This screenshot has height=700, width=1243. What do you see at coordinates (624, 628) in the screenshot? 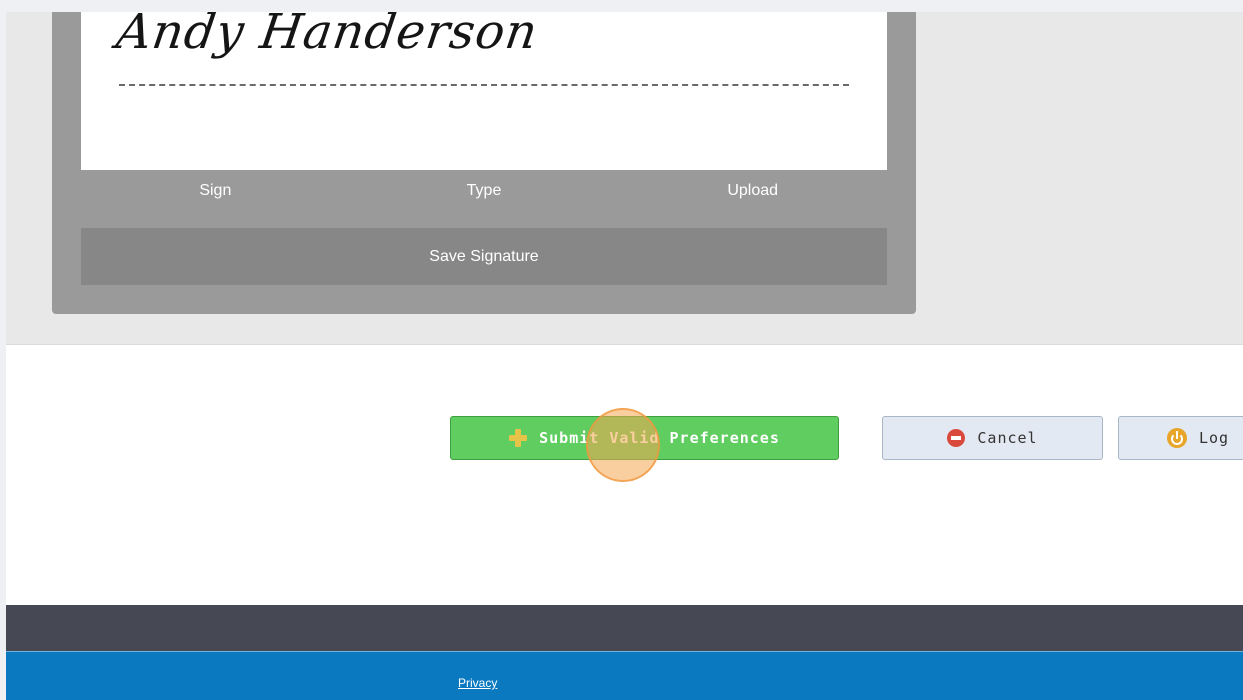
I see `footer-bar` at bounding box center [624, 628].